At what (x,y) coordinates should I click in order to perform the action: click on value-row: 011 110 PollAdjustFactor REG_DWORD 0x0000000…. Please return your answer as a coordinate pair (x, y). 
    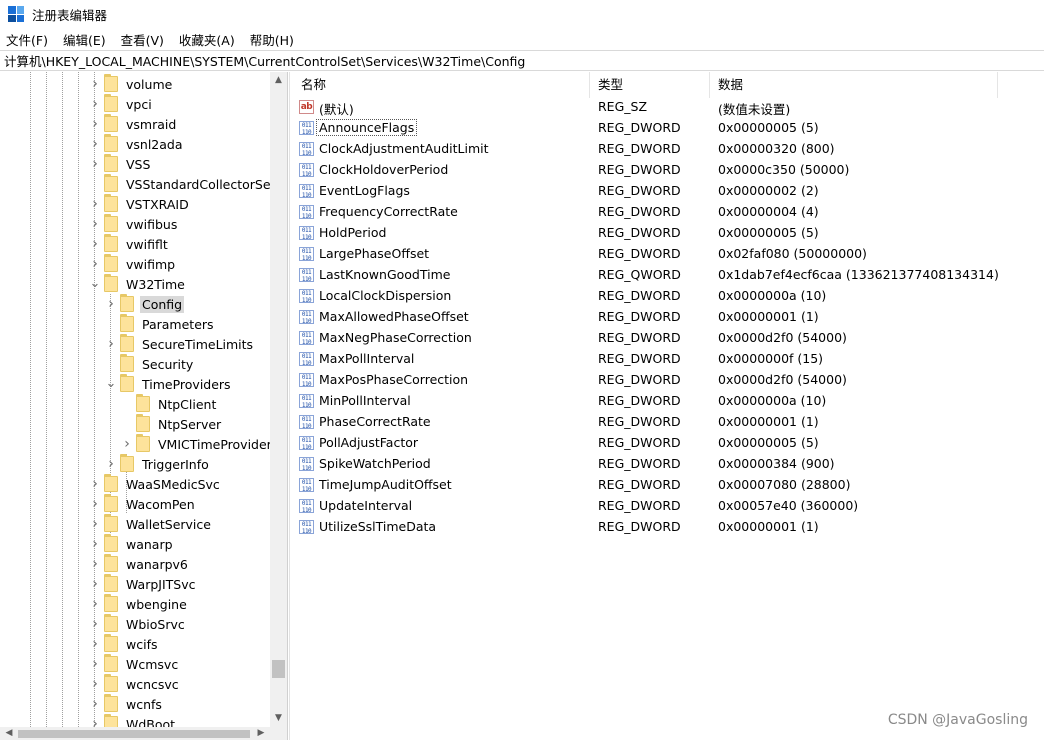
    Looking at the image, I should click on (668, 443).